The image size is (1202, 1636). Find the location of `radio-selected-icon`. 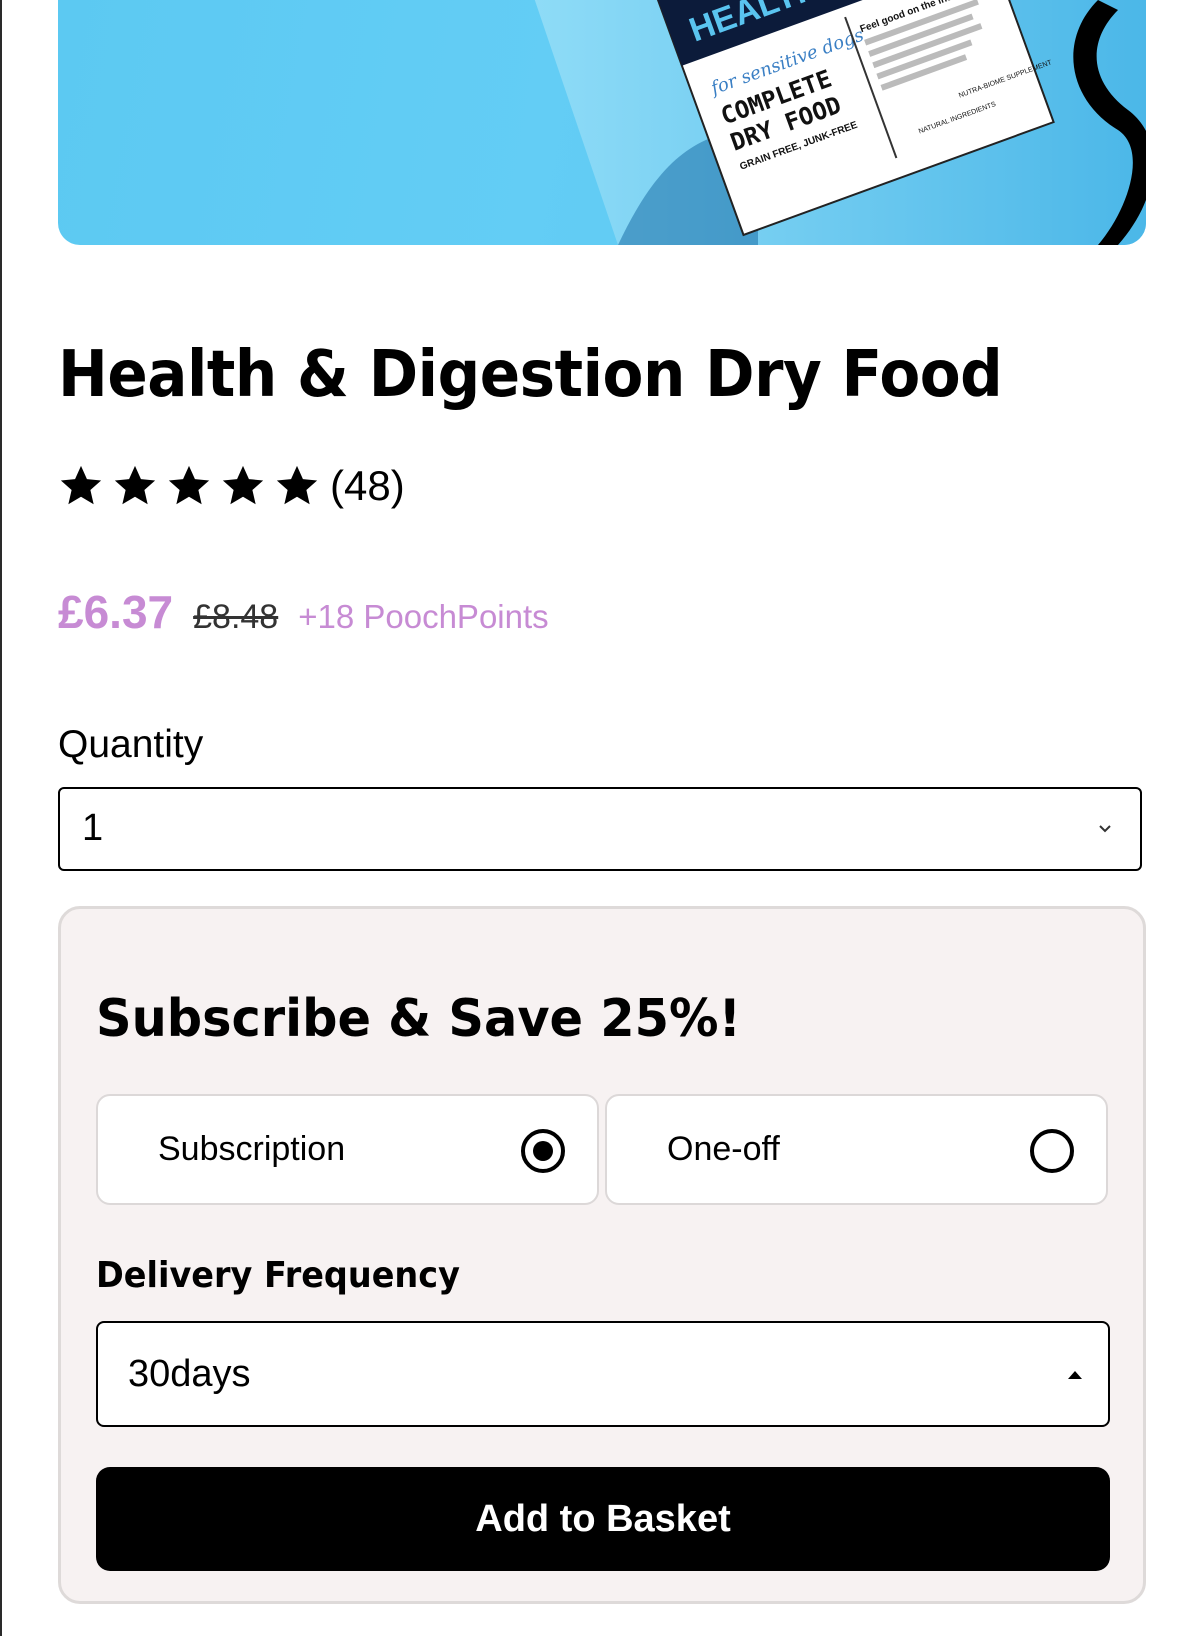

radio-selected-icon is located at coordinates (543, 1151).